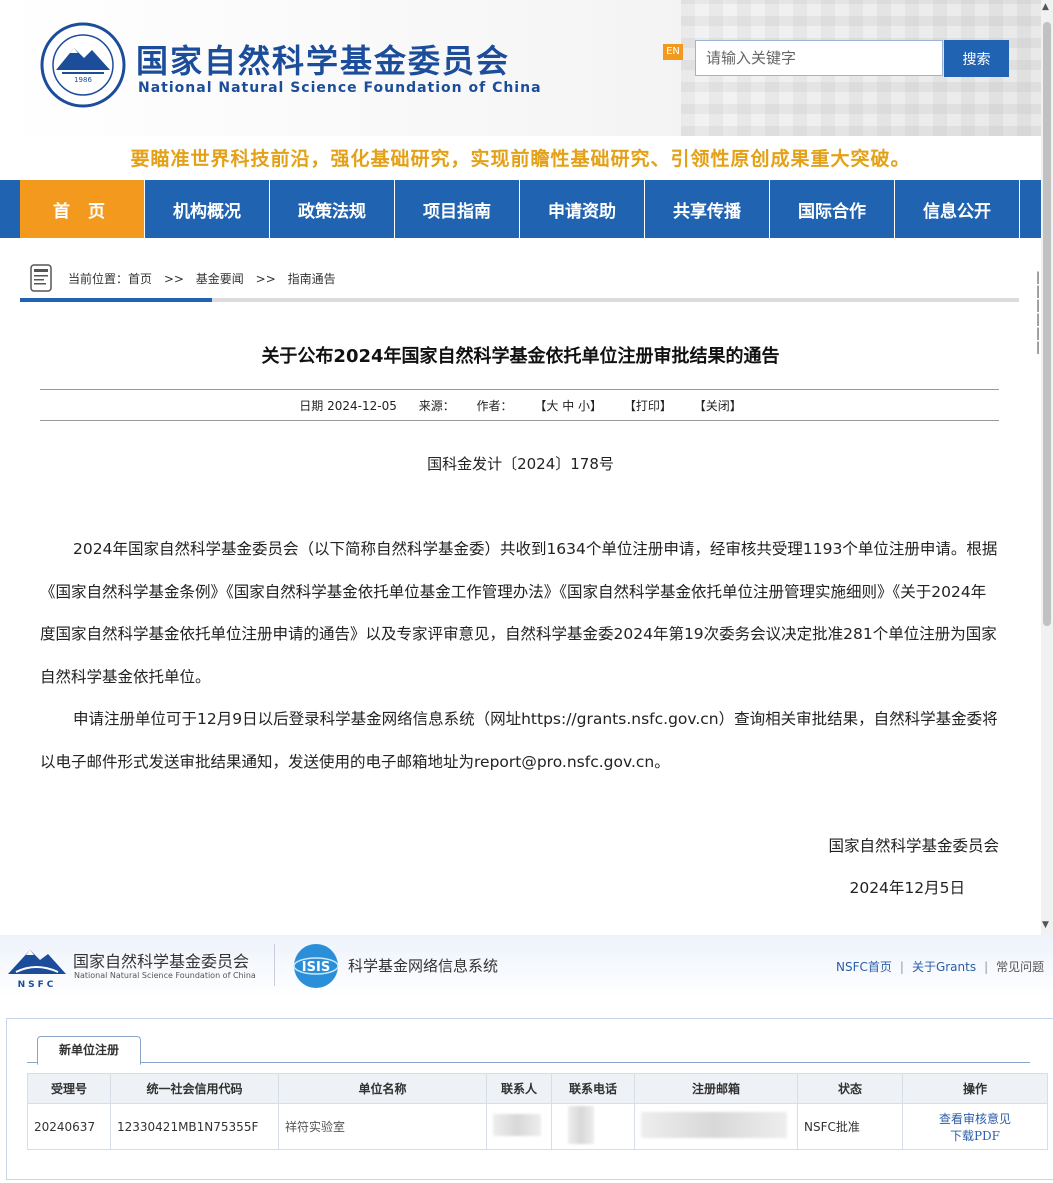 Image resolution: width=1053 pixels, height=1183 pixels. I want to click on nav-guide: 项目指南, so click(457, 209).